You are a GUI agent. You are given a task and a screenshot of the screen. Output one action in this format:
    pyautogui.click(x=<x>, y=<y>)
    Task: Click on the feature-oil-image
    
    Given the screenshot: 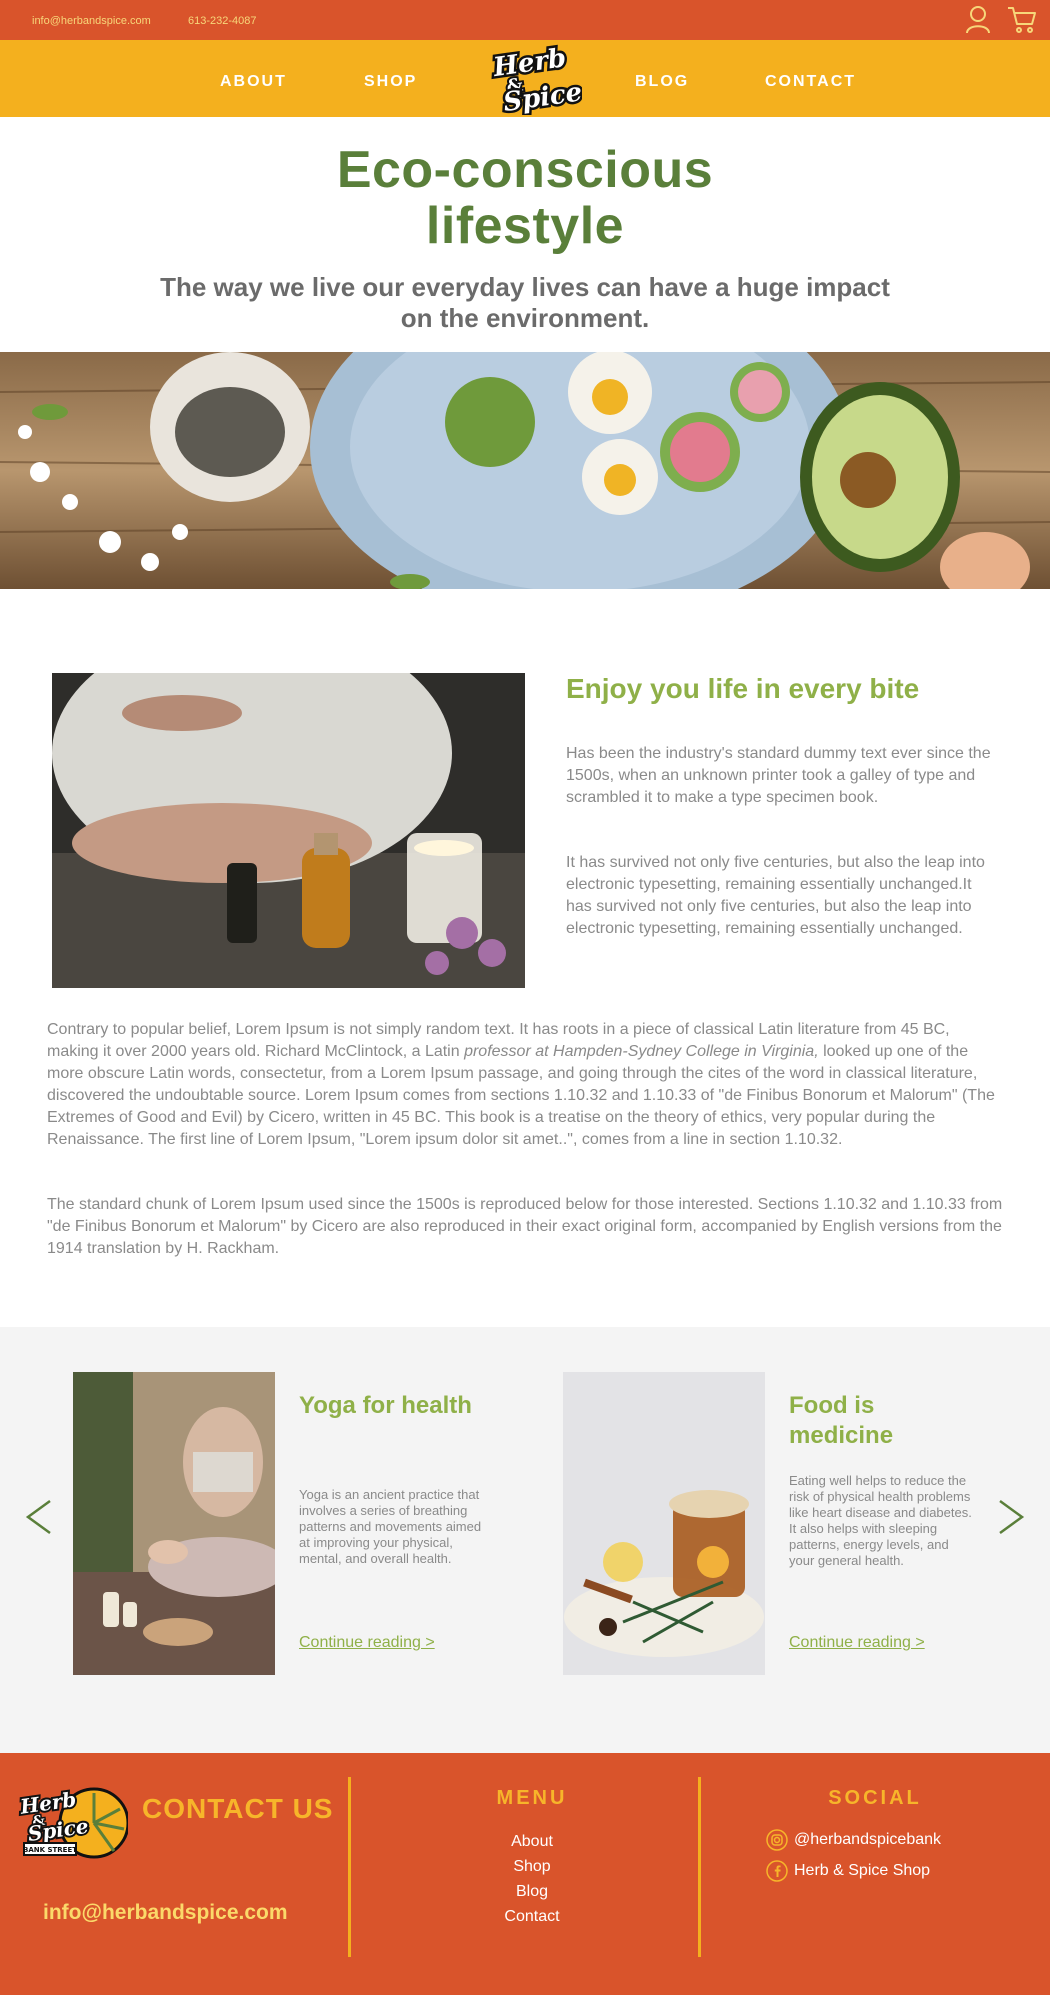 What is the action you would take?
    pyautogui.click(x=288, y=830)
    